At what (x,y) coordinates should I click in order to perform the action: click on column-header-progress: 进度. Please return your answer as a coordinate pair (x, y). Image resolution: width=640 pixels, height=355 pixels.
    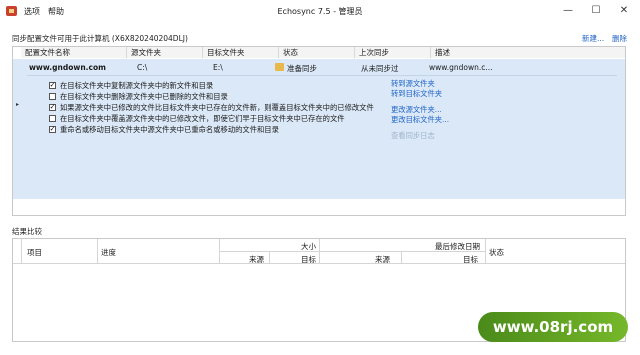
    Looking at the image, I should click on (108, 252).